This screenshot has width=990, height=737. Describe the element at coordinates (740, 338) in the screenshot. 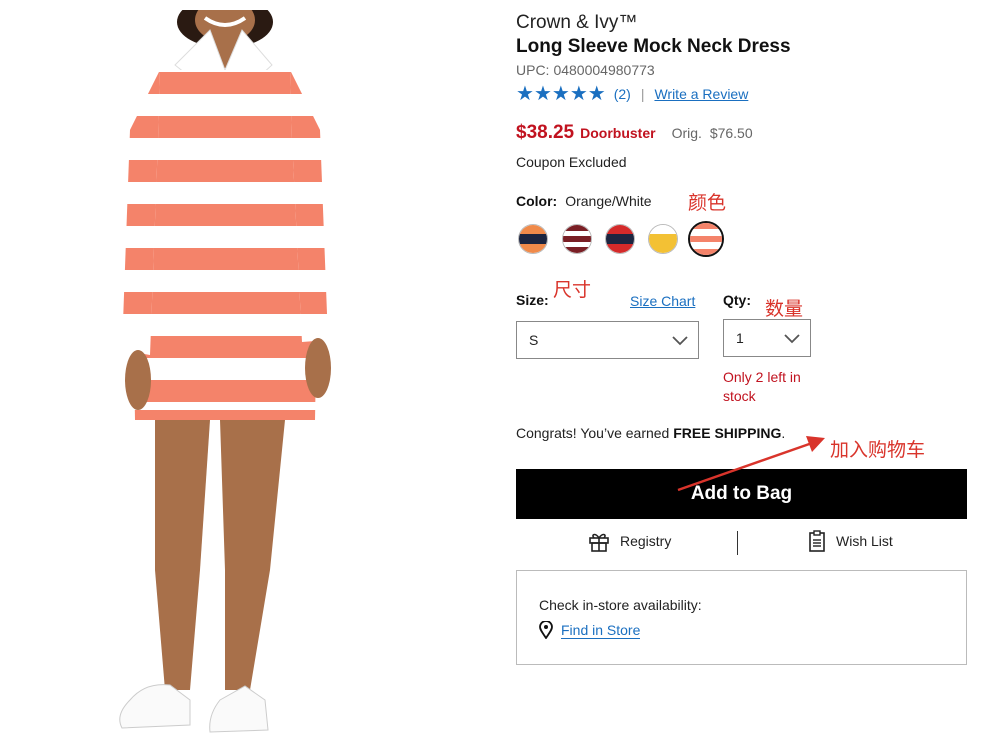

I see `qty-select-value: 1` at that location.